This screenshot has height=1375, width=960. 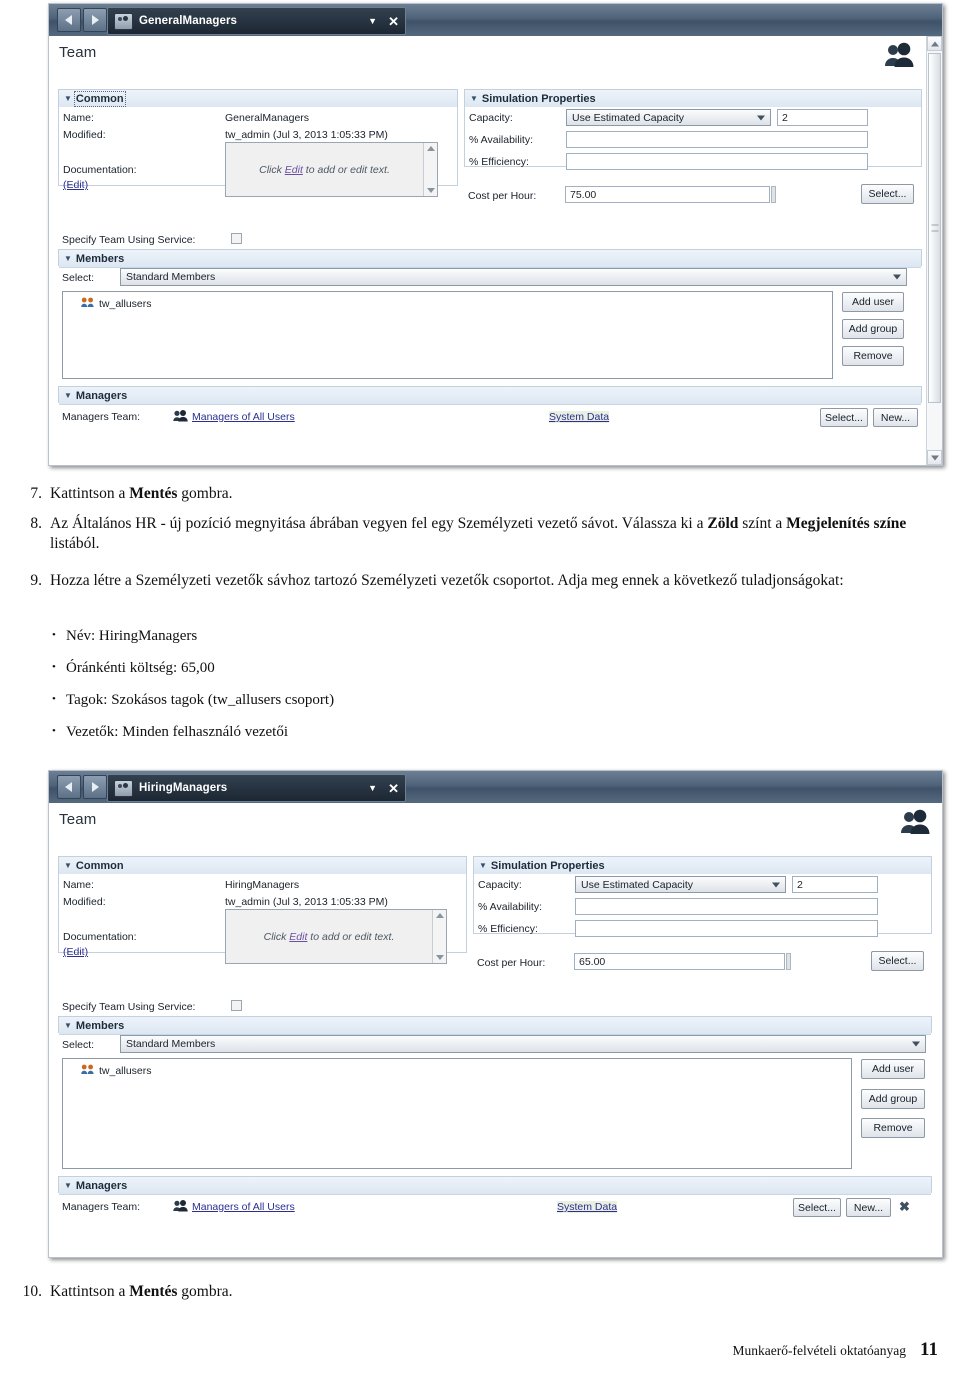 I want to click on page-title: Team, so click(x=78, y=819).